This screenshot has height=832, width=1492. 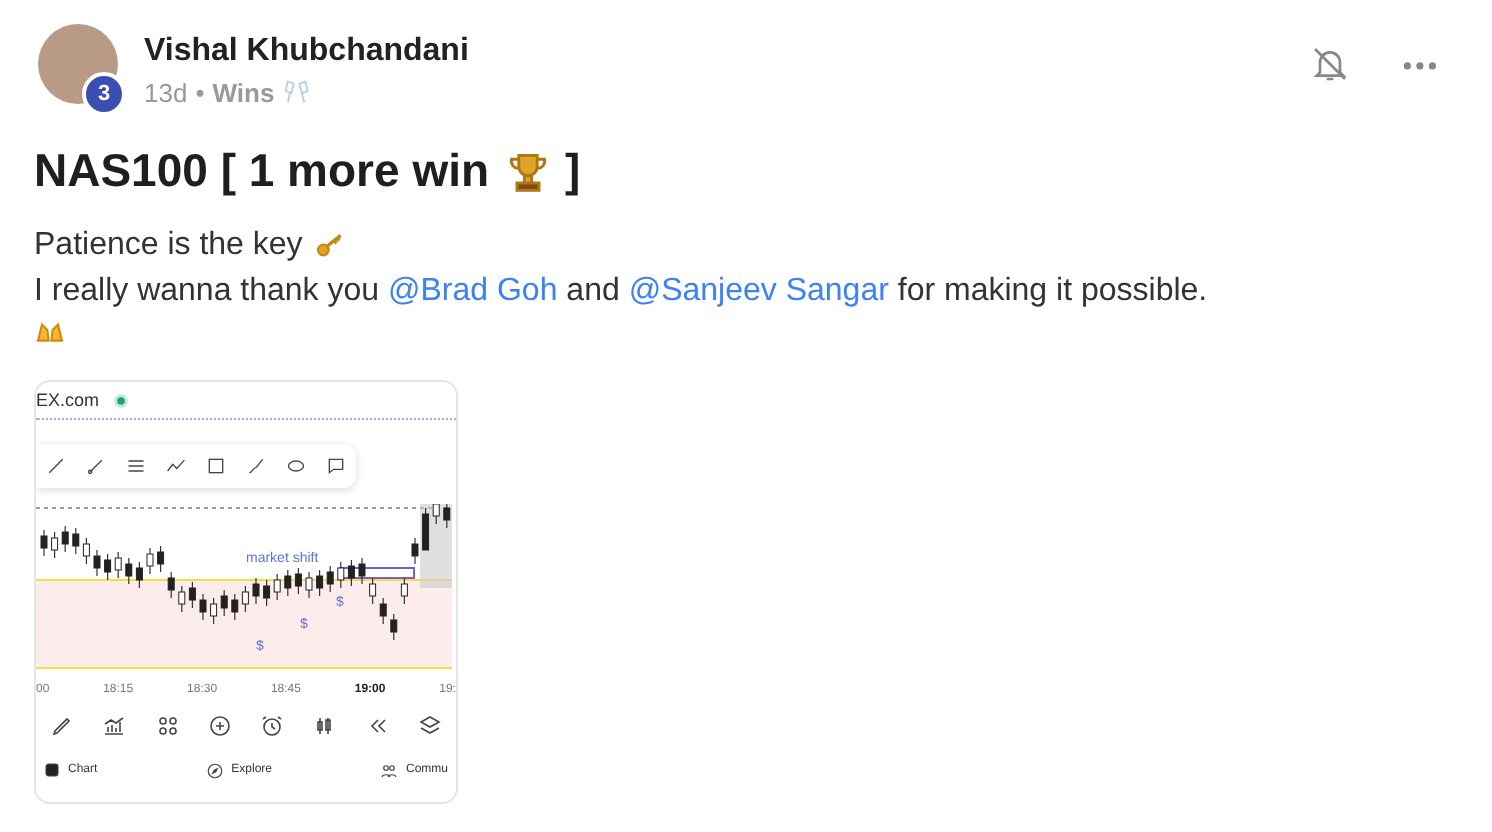 What do you see at coordinates (573, 171) in the screenshot?
I see `post-title: ]` at bounding box center [573, 171].